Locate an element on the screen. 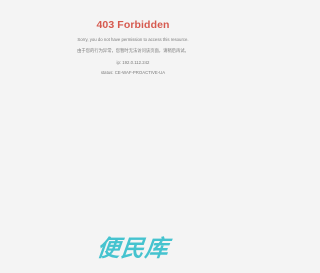 This screenshot has width=320, height=273. error-ip: ip: 192.0.112.242 is located at coordinates (133, 62).